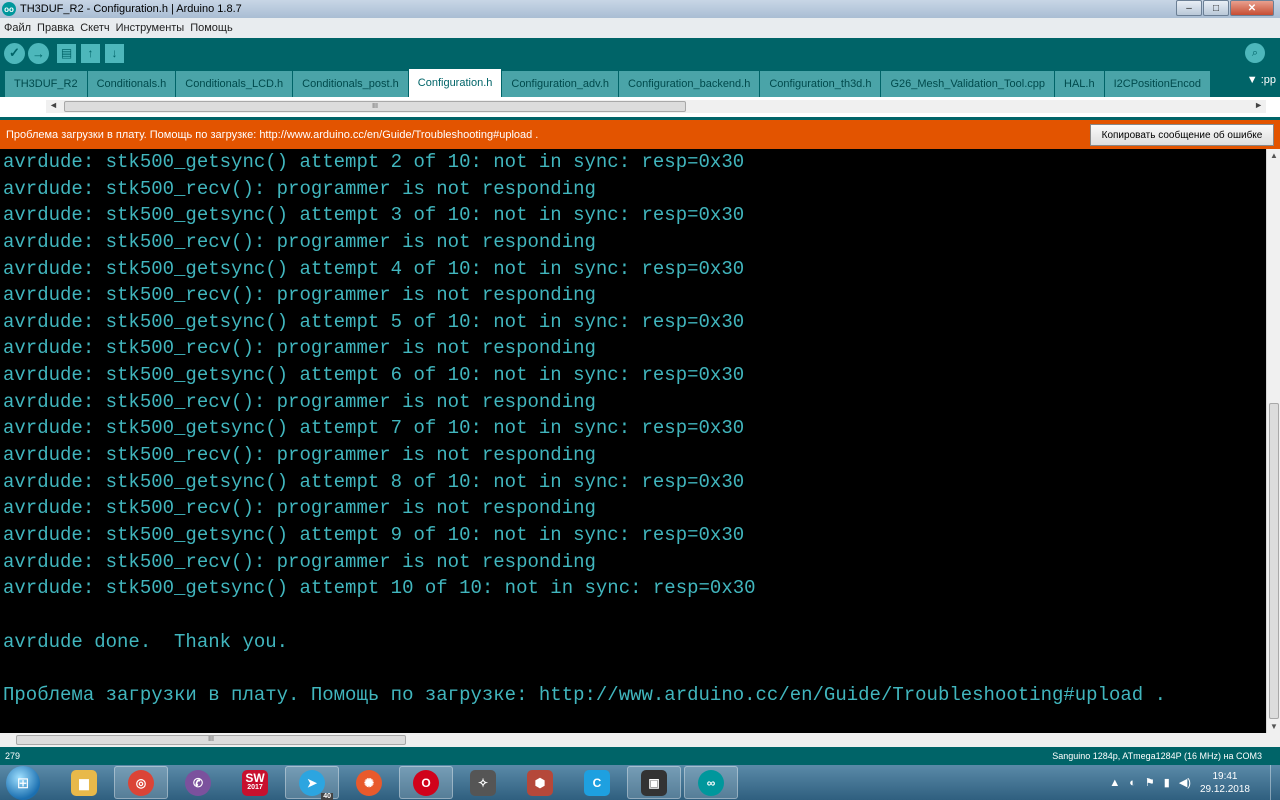 This screenshot has height=800, width=1280. I want to click on tab-conditionals: Conditionals.h, so click(131, 84).